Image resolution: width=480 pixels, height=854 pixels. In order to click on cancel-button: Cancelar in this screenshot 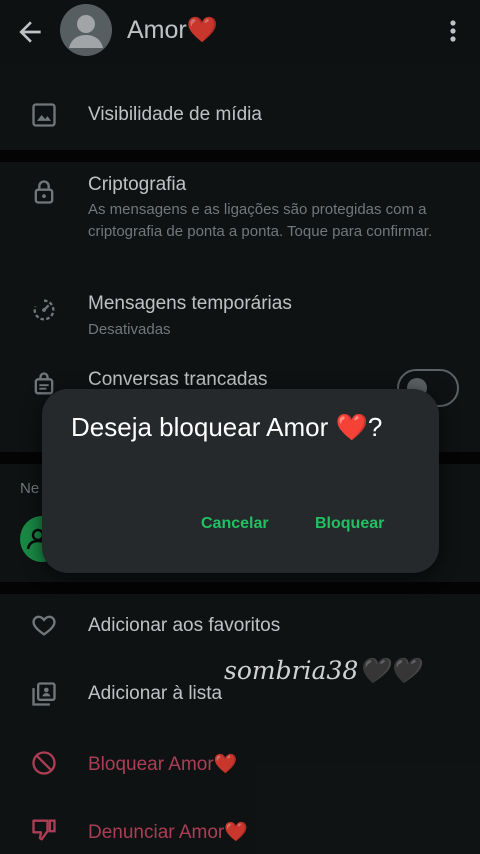, I will do `click(235, 524)`.